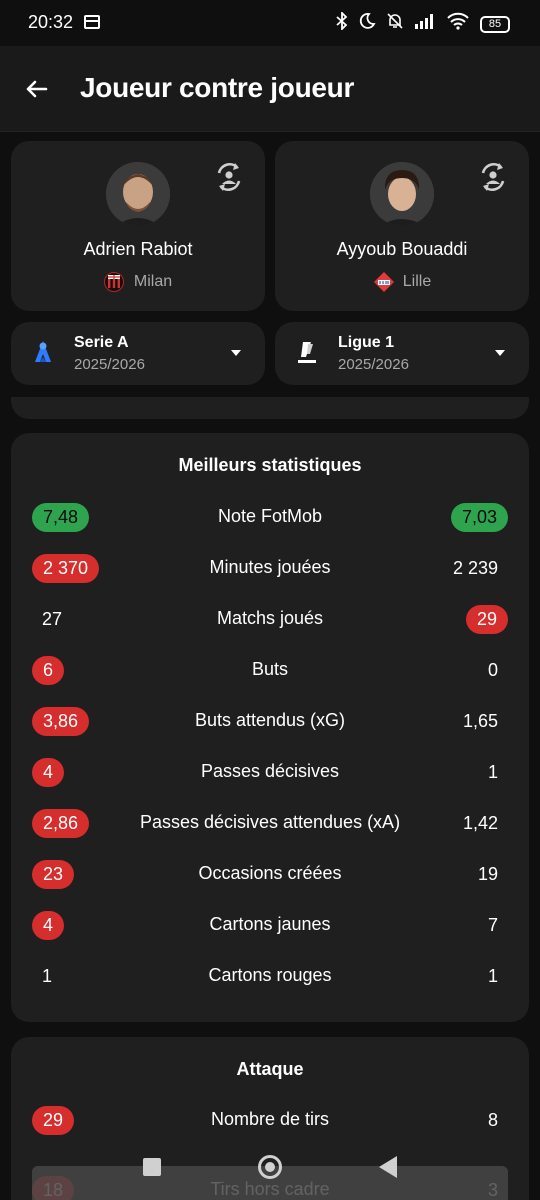  I want to click on stat-label: Passes décisives, so click(270, 771).